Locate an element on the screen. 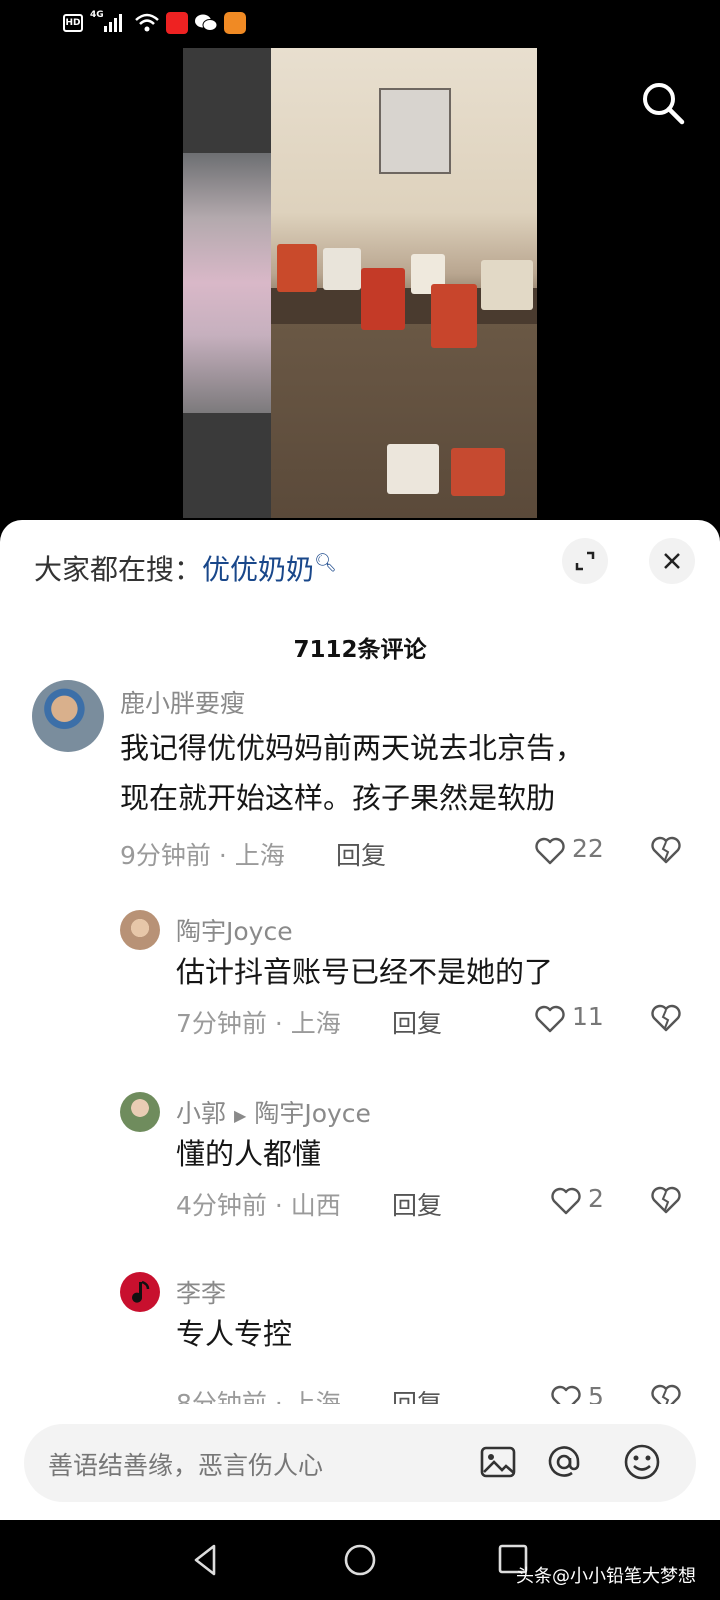 The width and height of the screenshot is (720, 1600). expand-icon is located at coordinates (585, 561).